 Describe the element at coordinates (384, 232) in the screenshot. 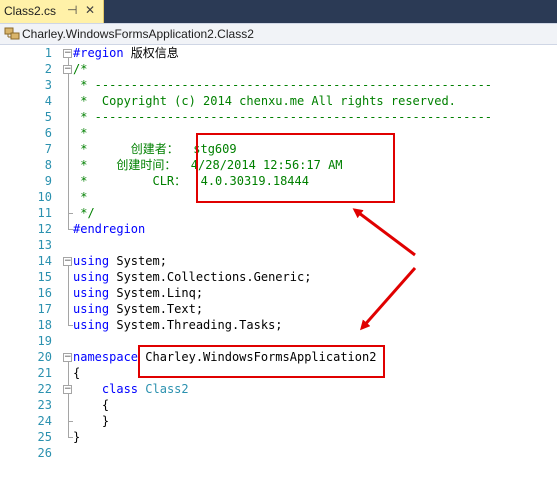

I see `arrow-to-author-box` at that location.